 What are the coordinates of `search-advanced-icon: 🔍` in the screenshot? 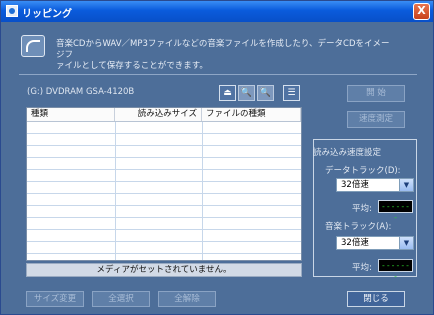 It's located at (265, 93).